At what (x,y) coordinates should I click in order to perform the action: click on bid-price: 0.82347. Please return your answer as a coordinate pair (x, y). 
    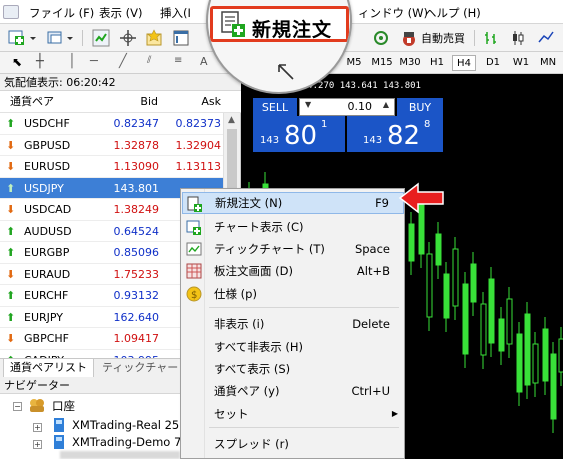
    Looking at the image, I should click on (136, 123).